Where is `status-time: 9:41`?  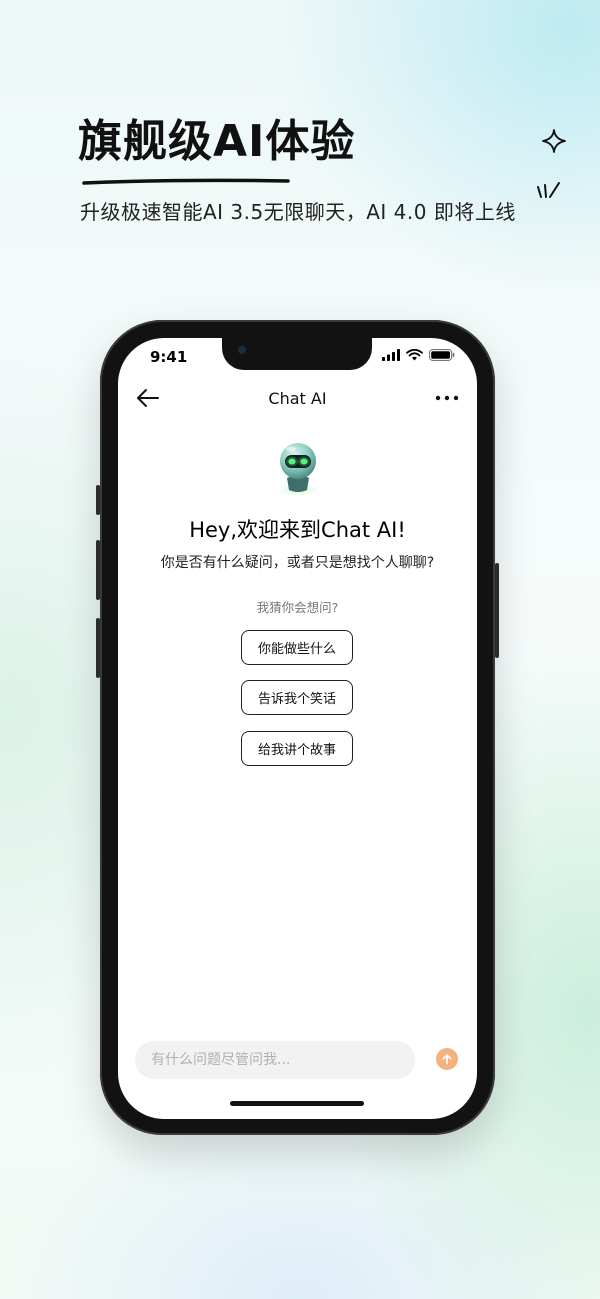
status-time: 9:41 is located at coordinates (169, 357).